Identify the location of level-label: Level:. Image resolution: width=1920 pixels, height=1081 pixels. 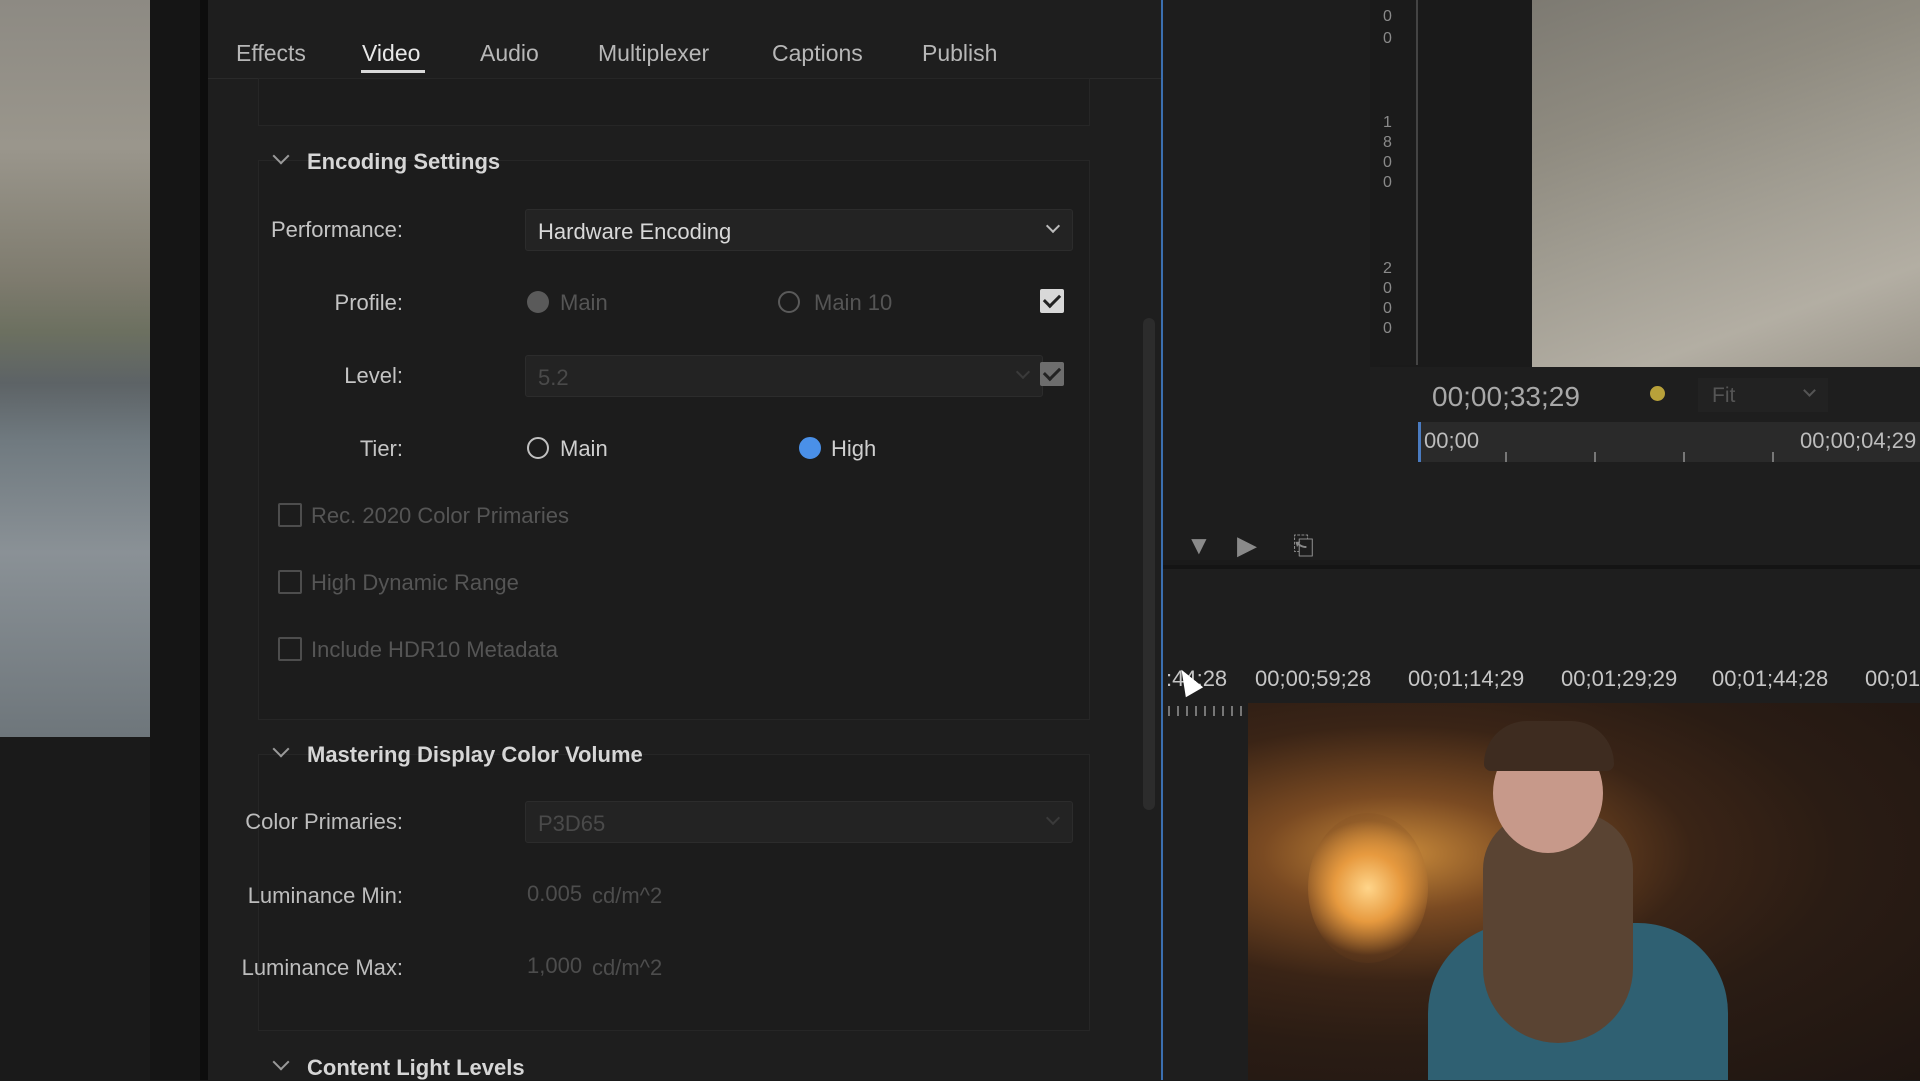
(373, 375).